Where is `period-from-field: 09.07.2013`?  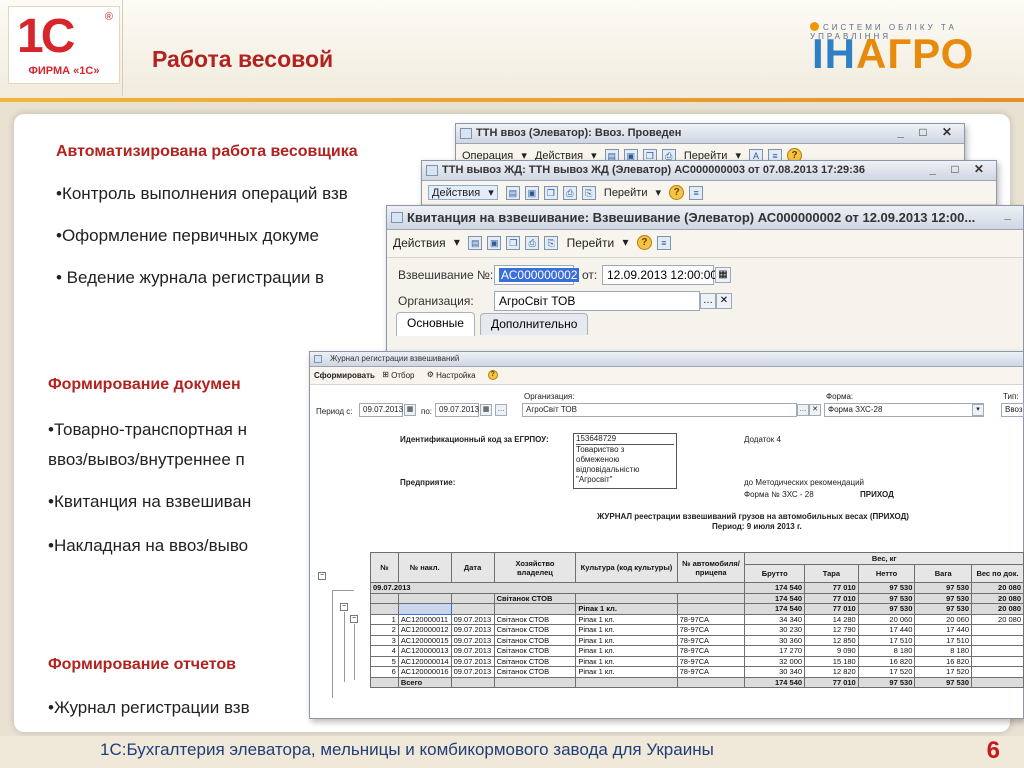
period-from-field: 09.07.2013 is located at coordinates (381, 410).